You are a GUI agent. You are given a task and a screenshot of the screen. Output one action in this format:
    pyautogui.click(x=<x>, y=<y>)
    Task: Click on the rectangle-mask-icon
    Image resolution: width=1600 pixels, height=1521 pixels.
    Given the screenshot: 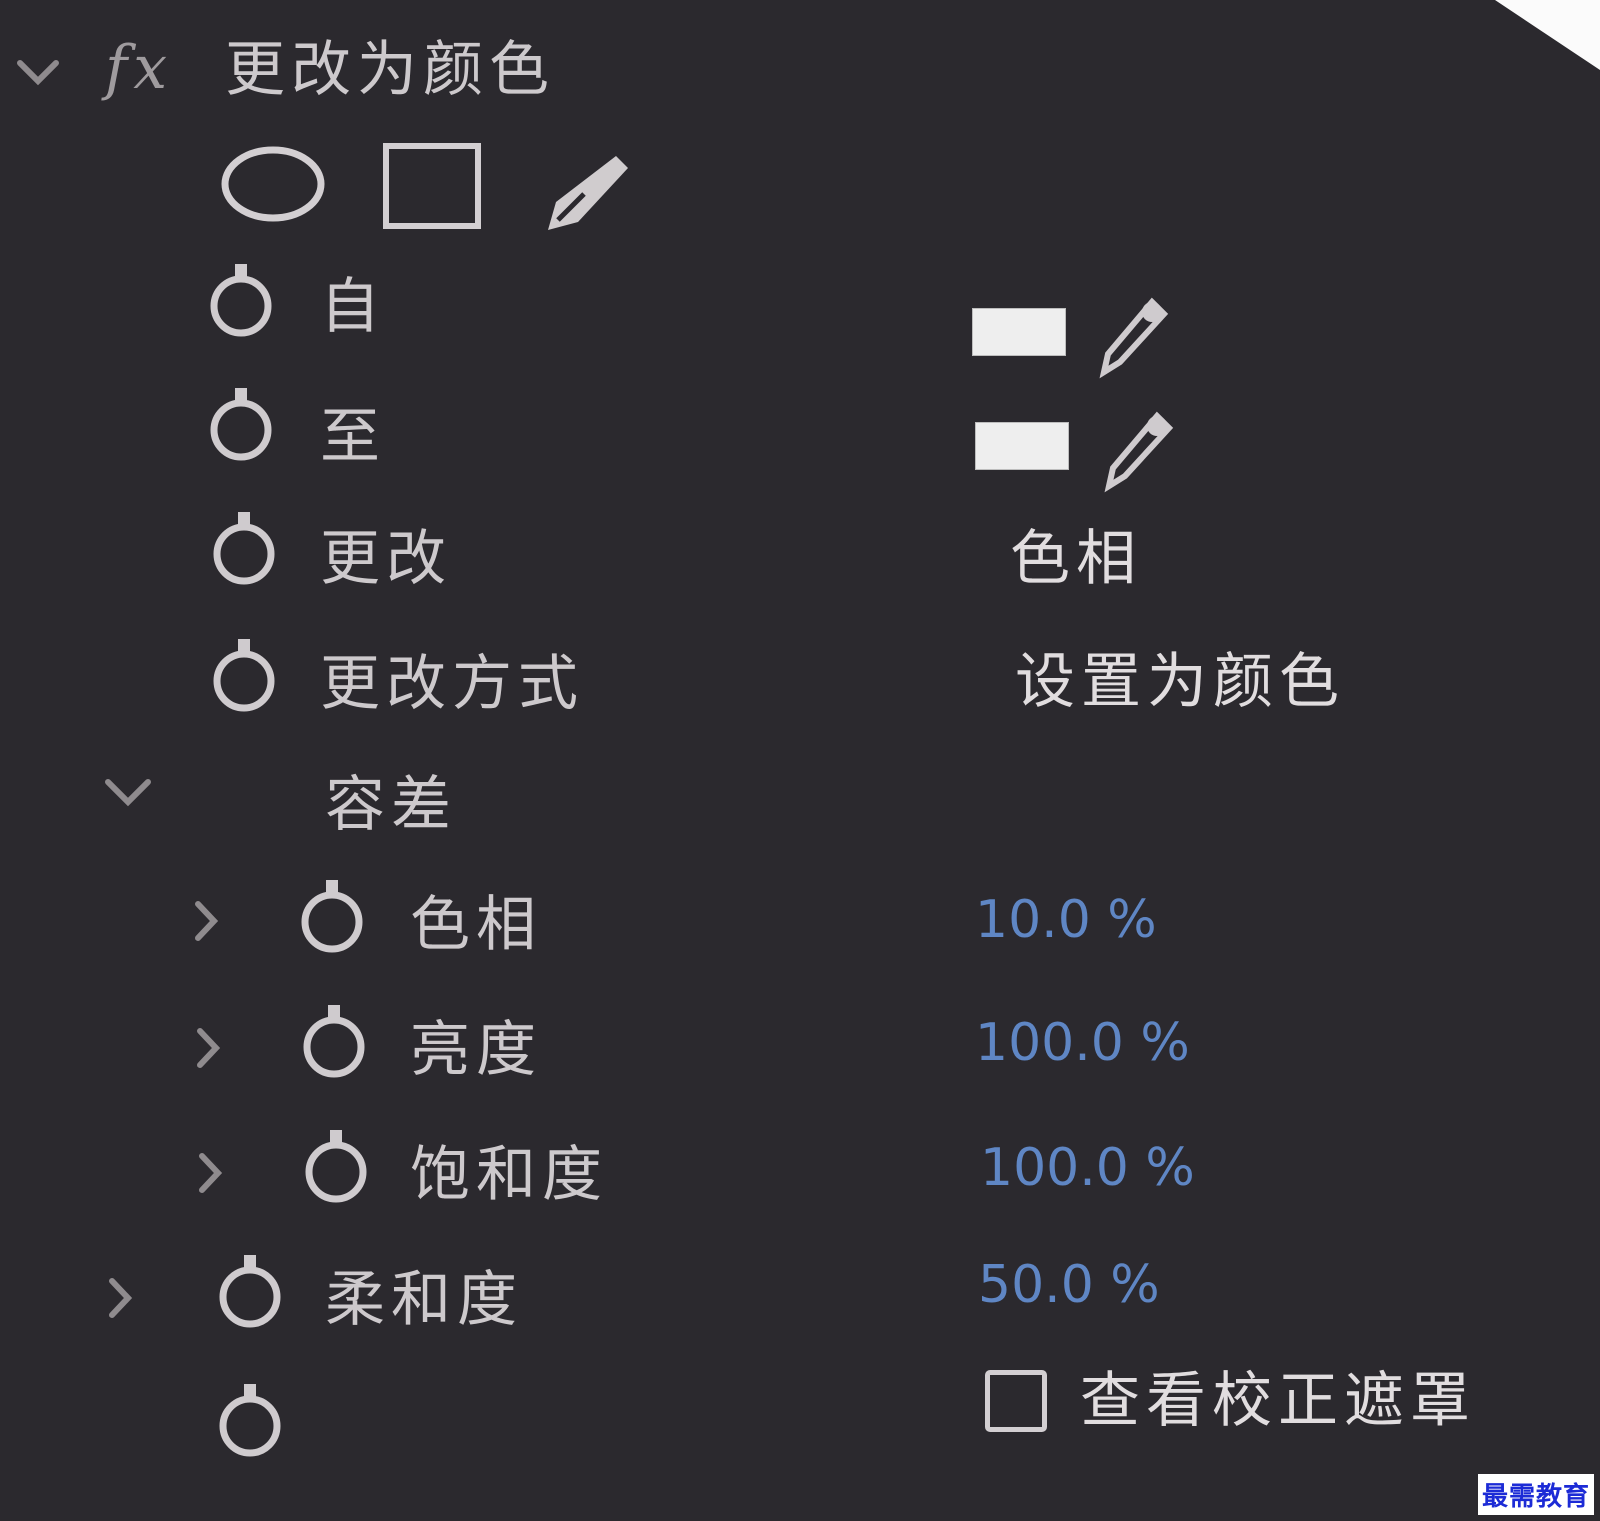 What is the action you would take?
    pyautogui.click(x=432, y=186)
    